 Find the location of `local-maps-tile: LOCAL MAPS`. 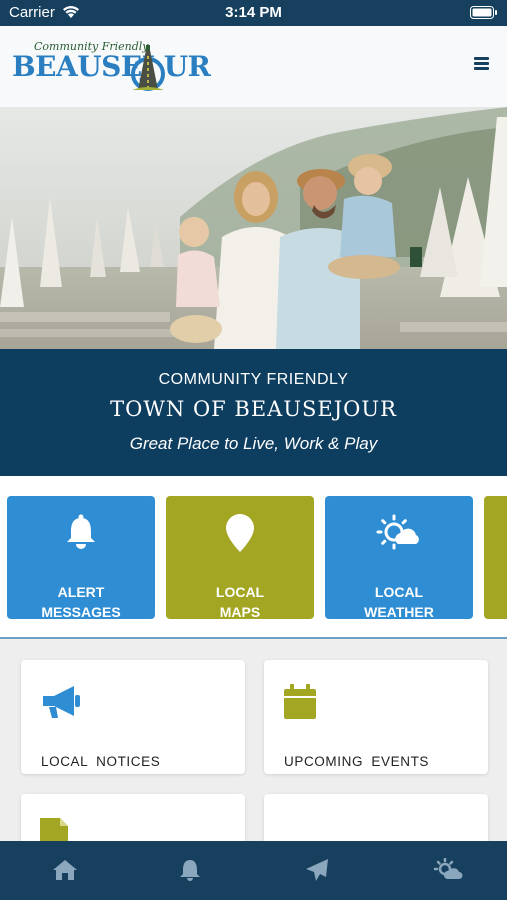

local-maps-tile: LOCAL MAPS is located at coordinates (240, 558).